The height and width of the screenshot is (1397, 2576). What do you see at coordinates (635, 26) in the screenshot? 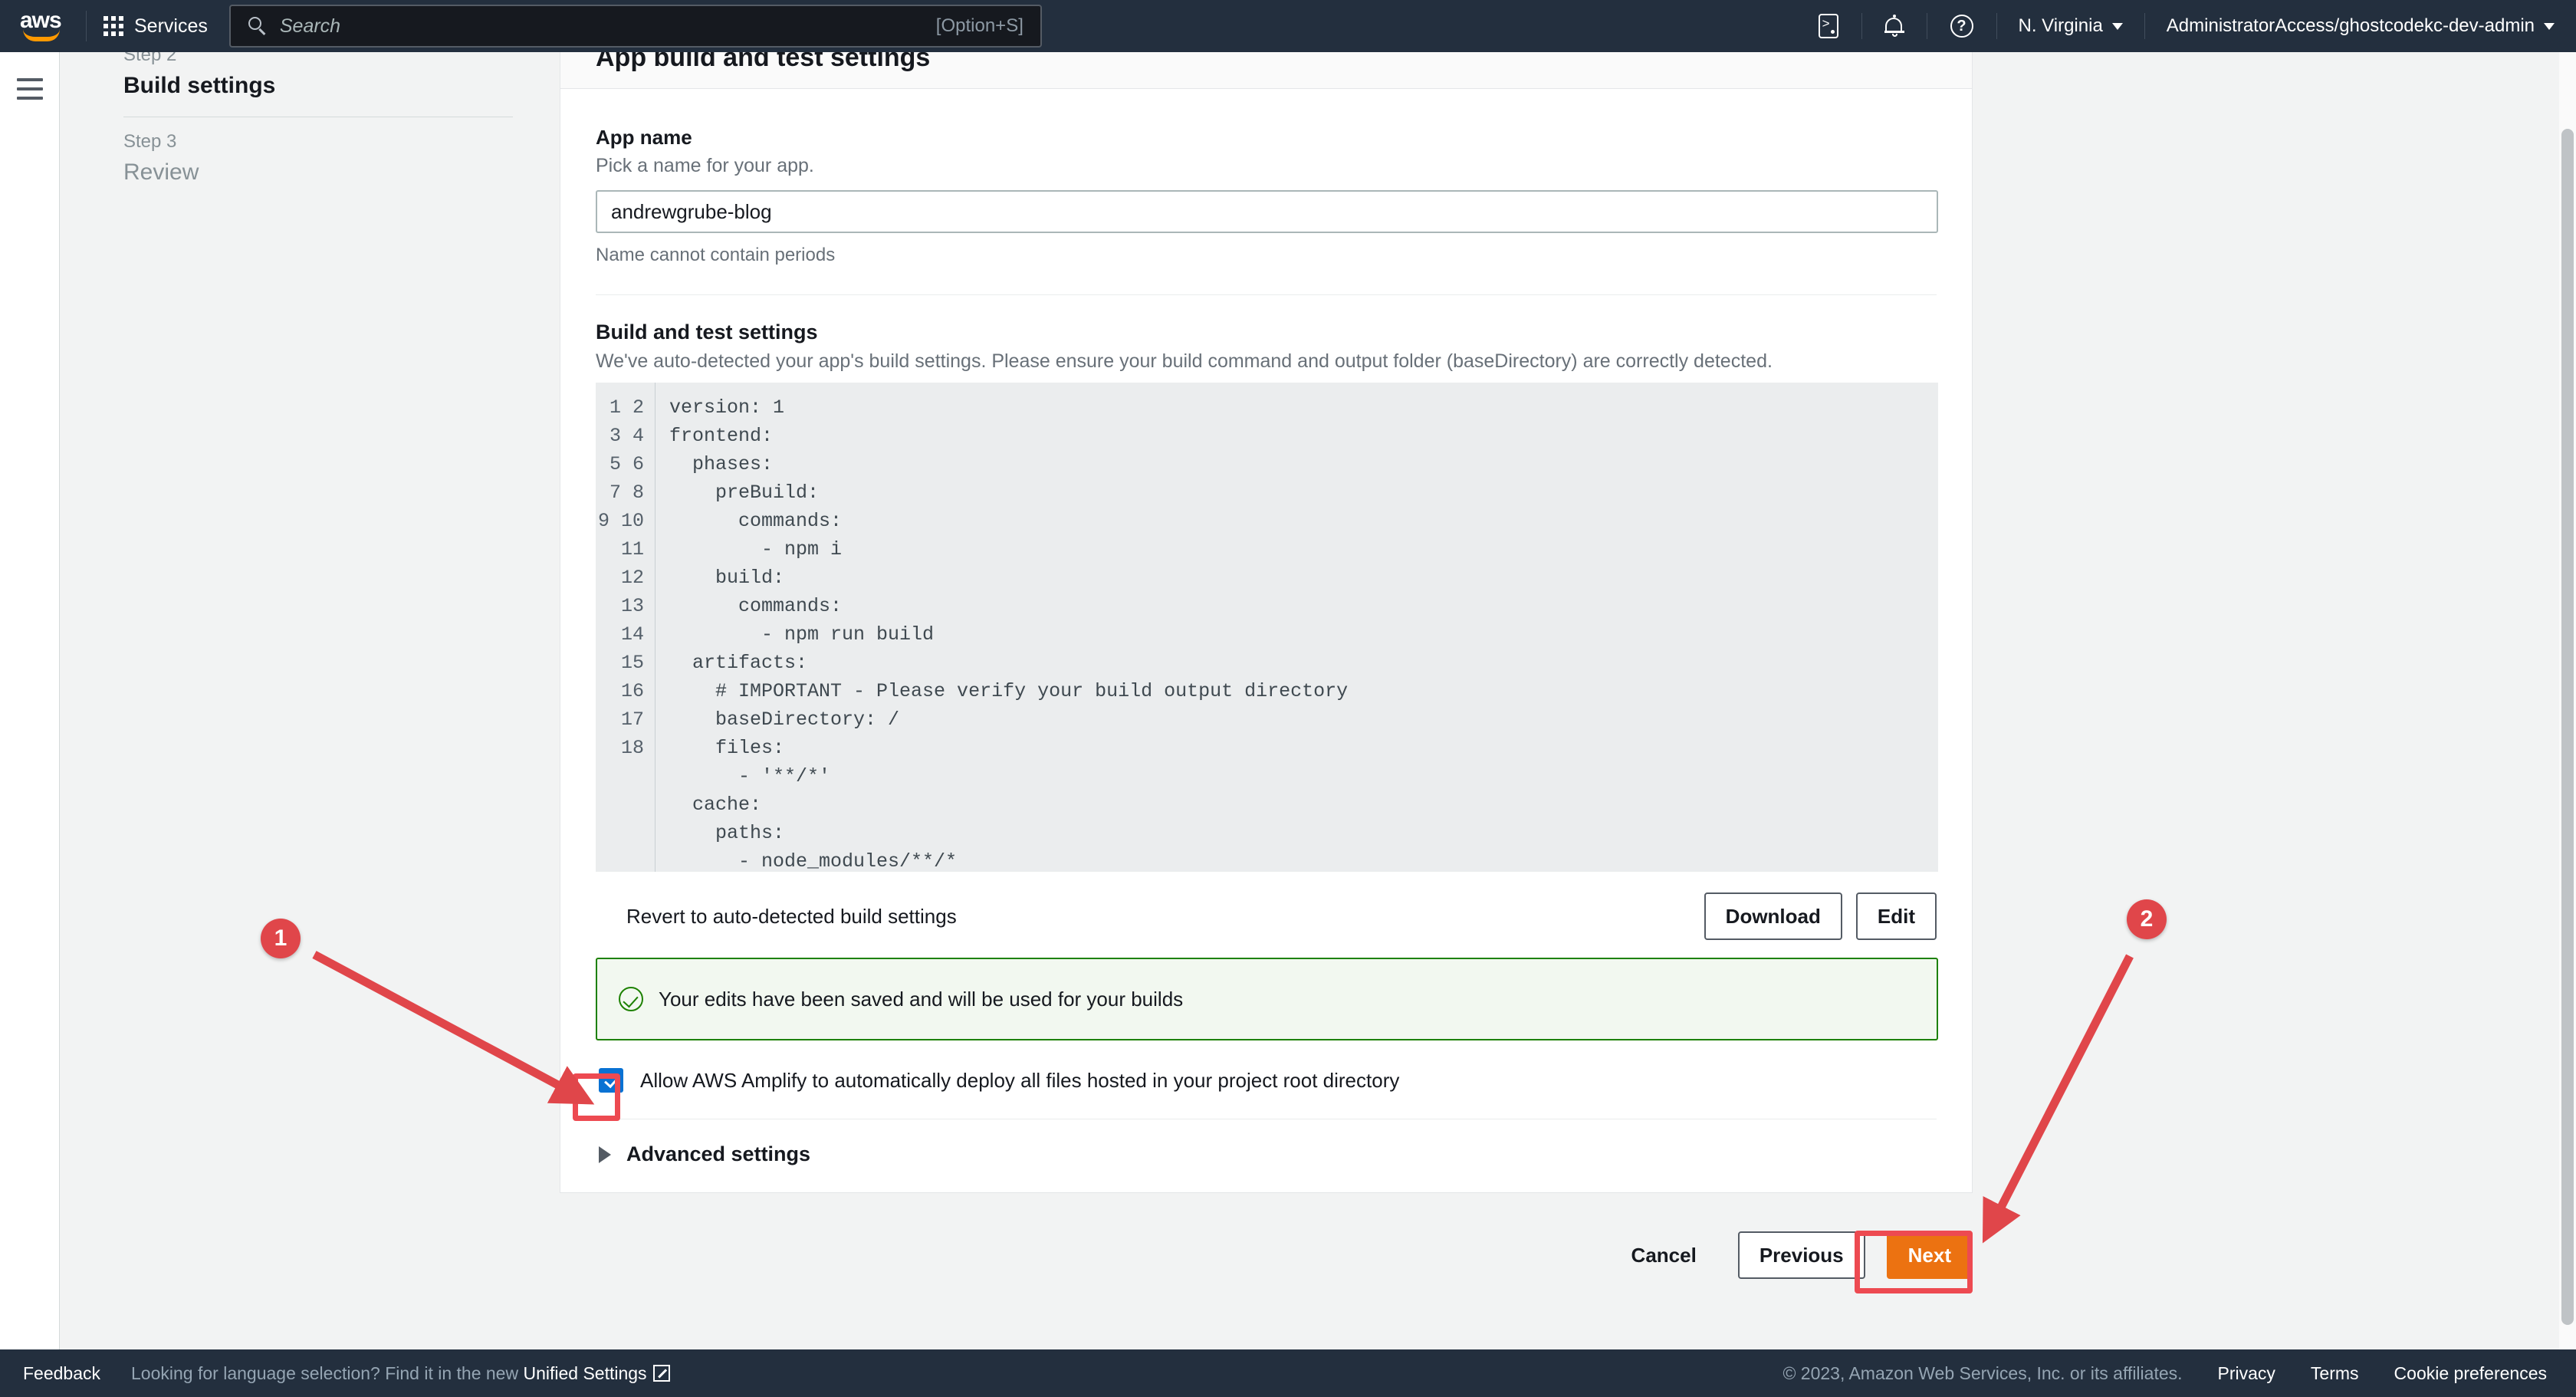
I see `global-search-input: Search [Option+S]` at bounding box center [635, 26].